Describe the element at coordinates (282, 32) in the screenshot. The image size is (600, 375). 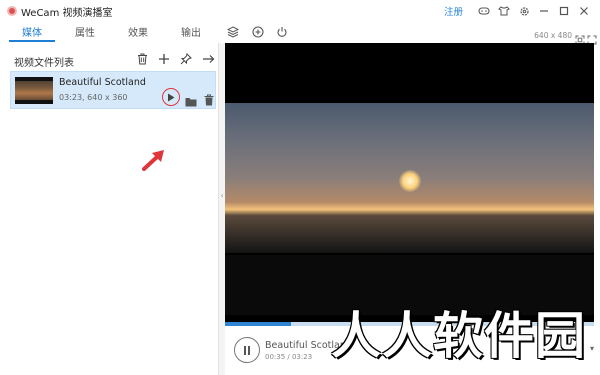
I see `power-icon` at that location.